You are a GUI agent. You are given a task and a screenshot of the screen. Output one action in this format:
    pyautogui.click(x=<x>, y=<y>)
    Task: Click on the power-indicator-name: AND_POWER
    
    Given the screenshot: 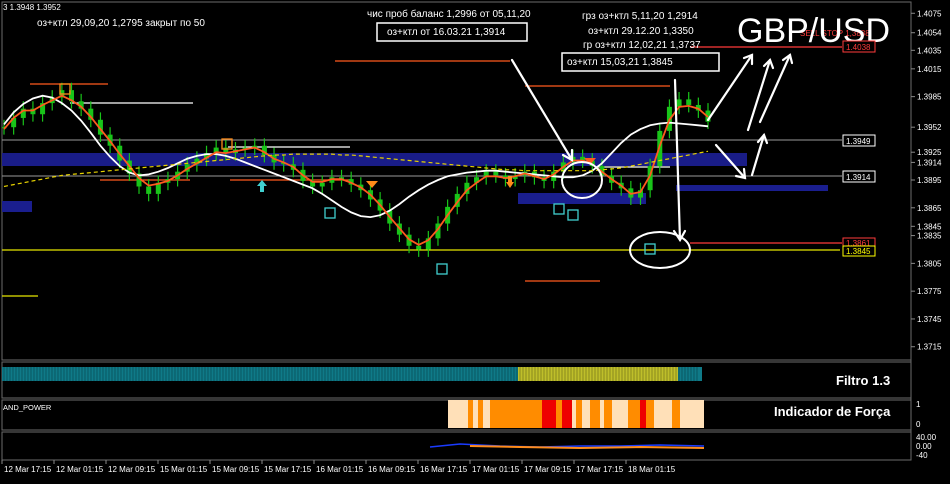 What is the action you would take?
    pyautogui.click(x=27, y=407)
    